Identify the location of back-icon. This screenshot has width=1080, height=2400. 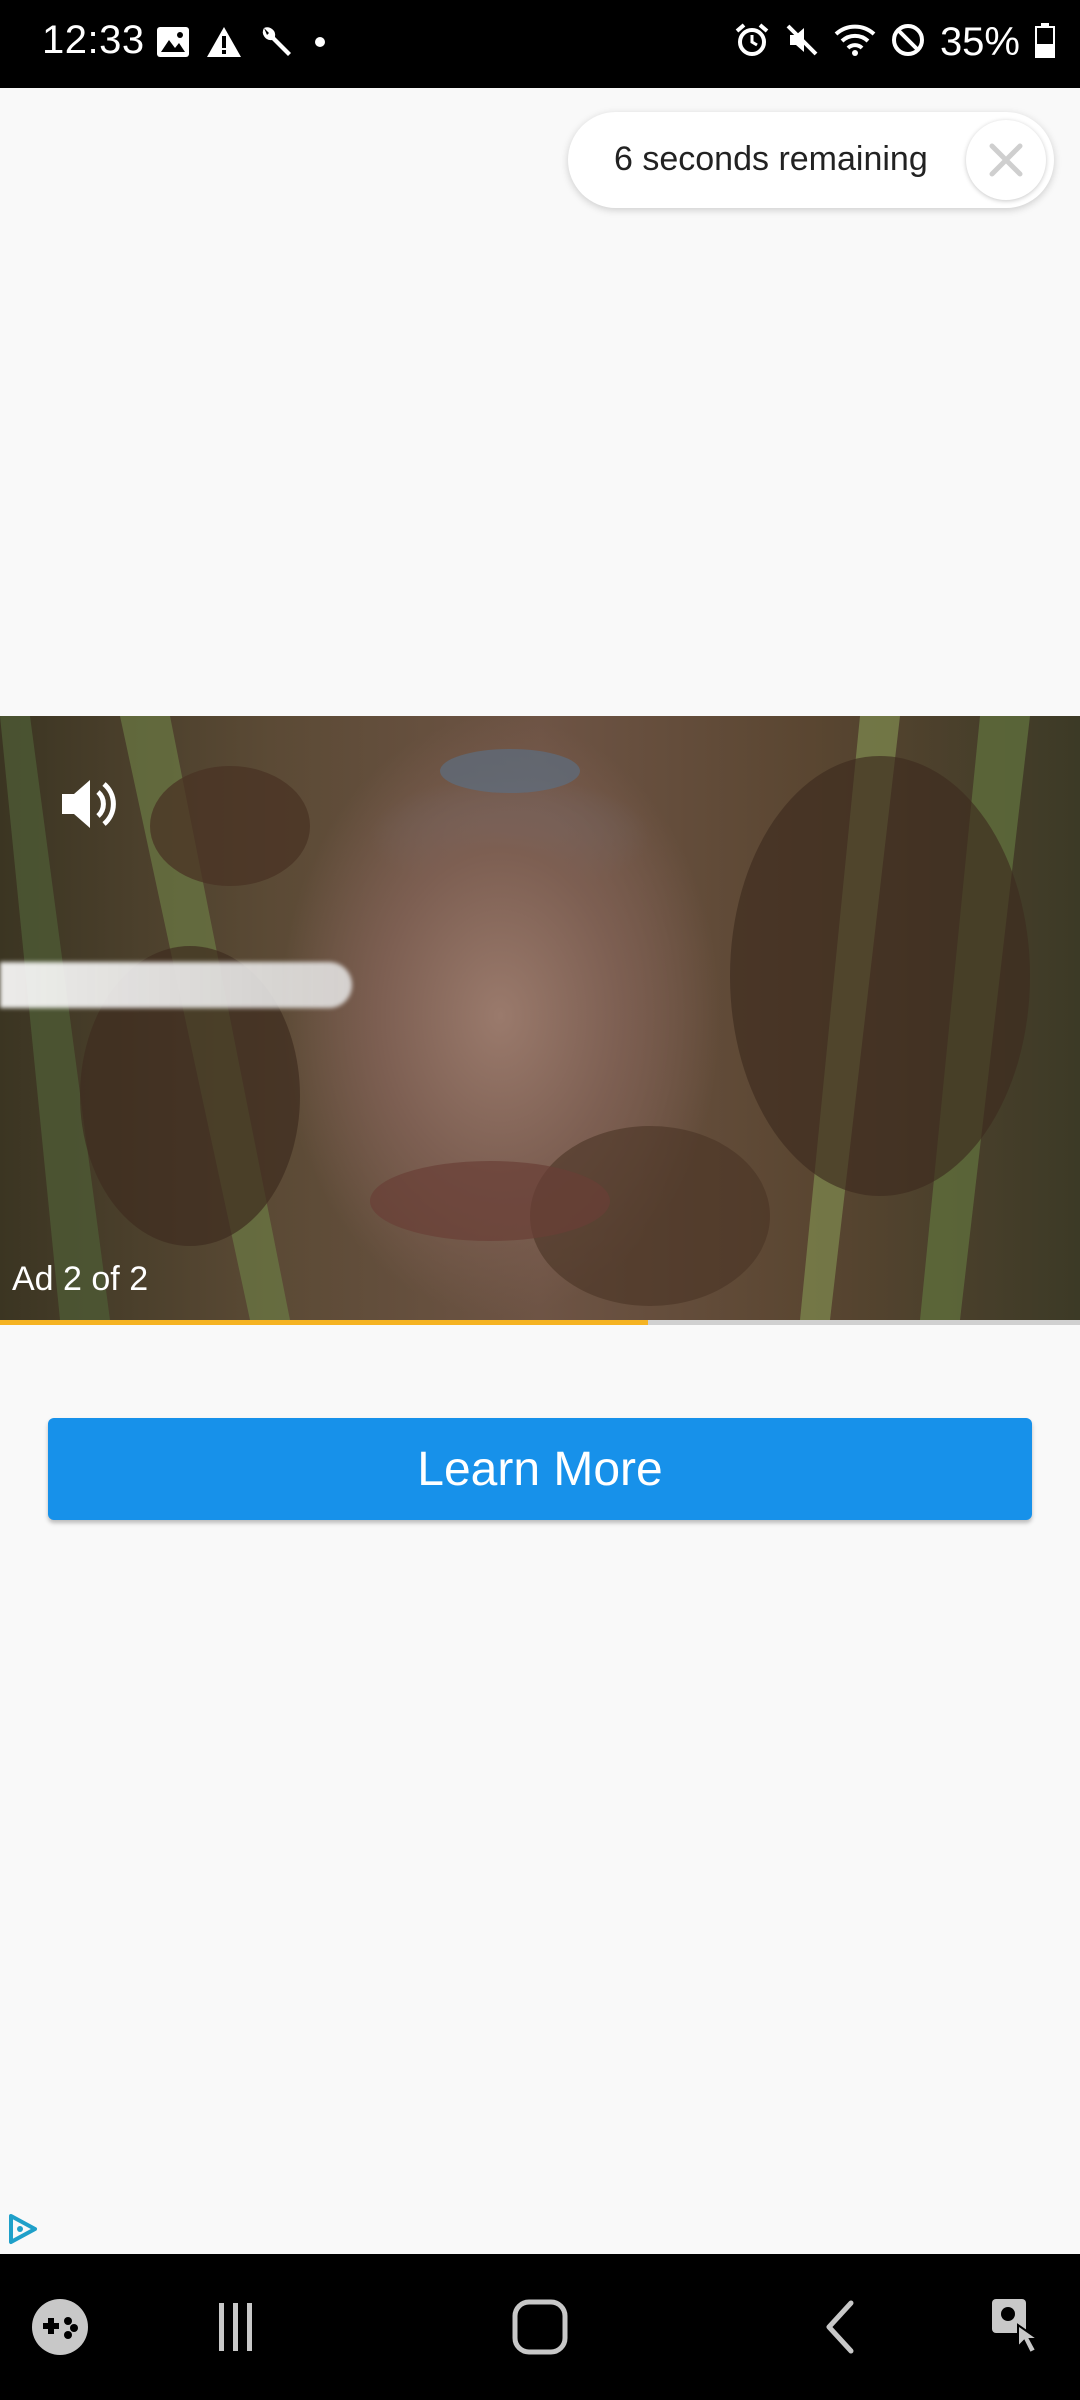
(840, 2327).